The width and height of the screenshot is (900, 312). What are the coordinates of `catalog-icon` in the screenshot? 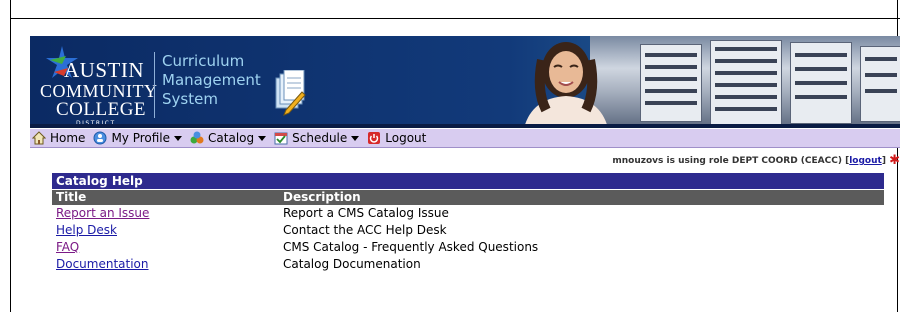 It's located at (197, 137).